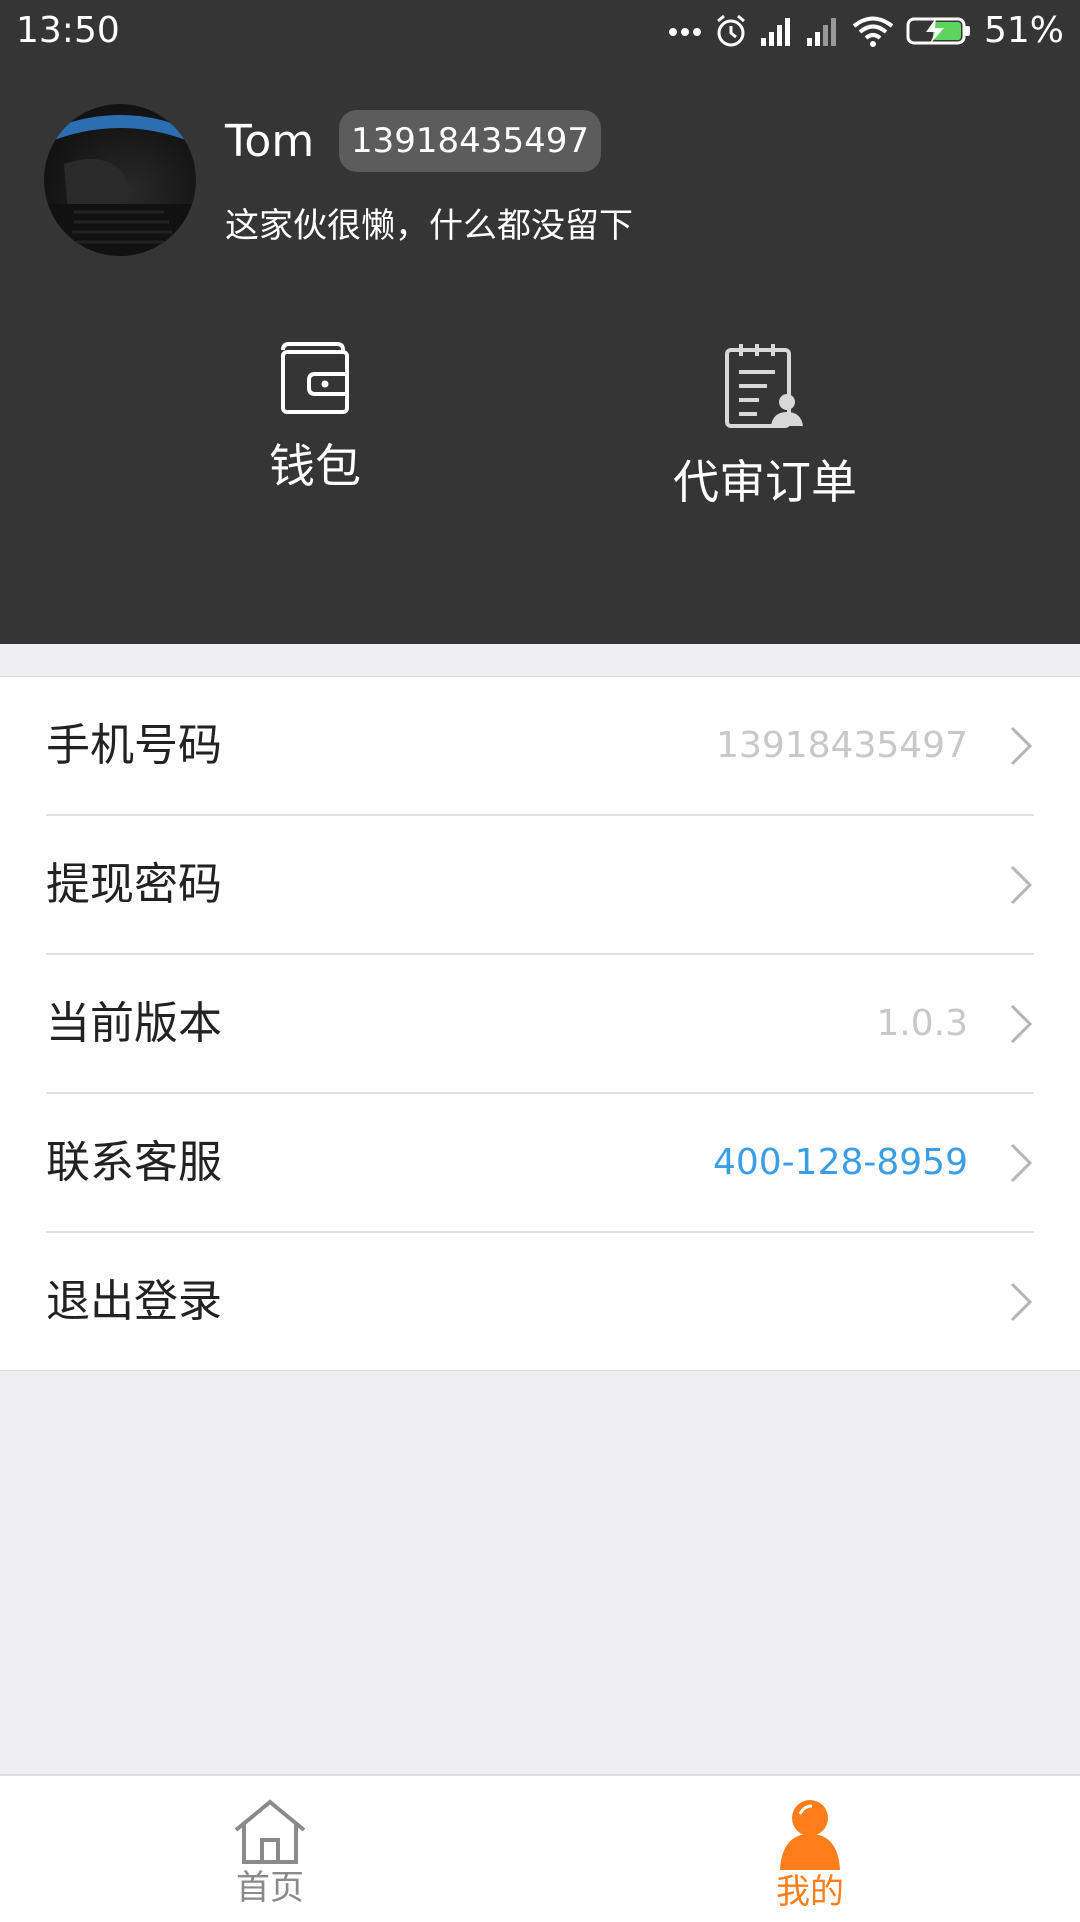 This screenshot has height=1922, width=1080. I want to click on menu-item-label: 退出登录, so click(134, 1301).